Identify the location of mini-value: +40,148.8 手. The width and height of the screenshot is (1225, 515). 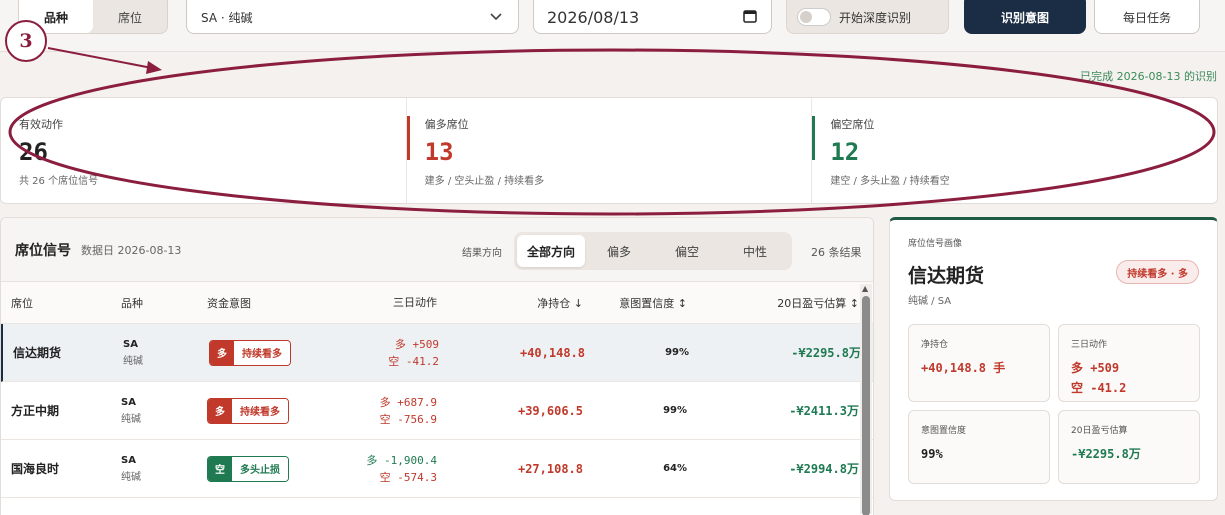
(963, 368).